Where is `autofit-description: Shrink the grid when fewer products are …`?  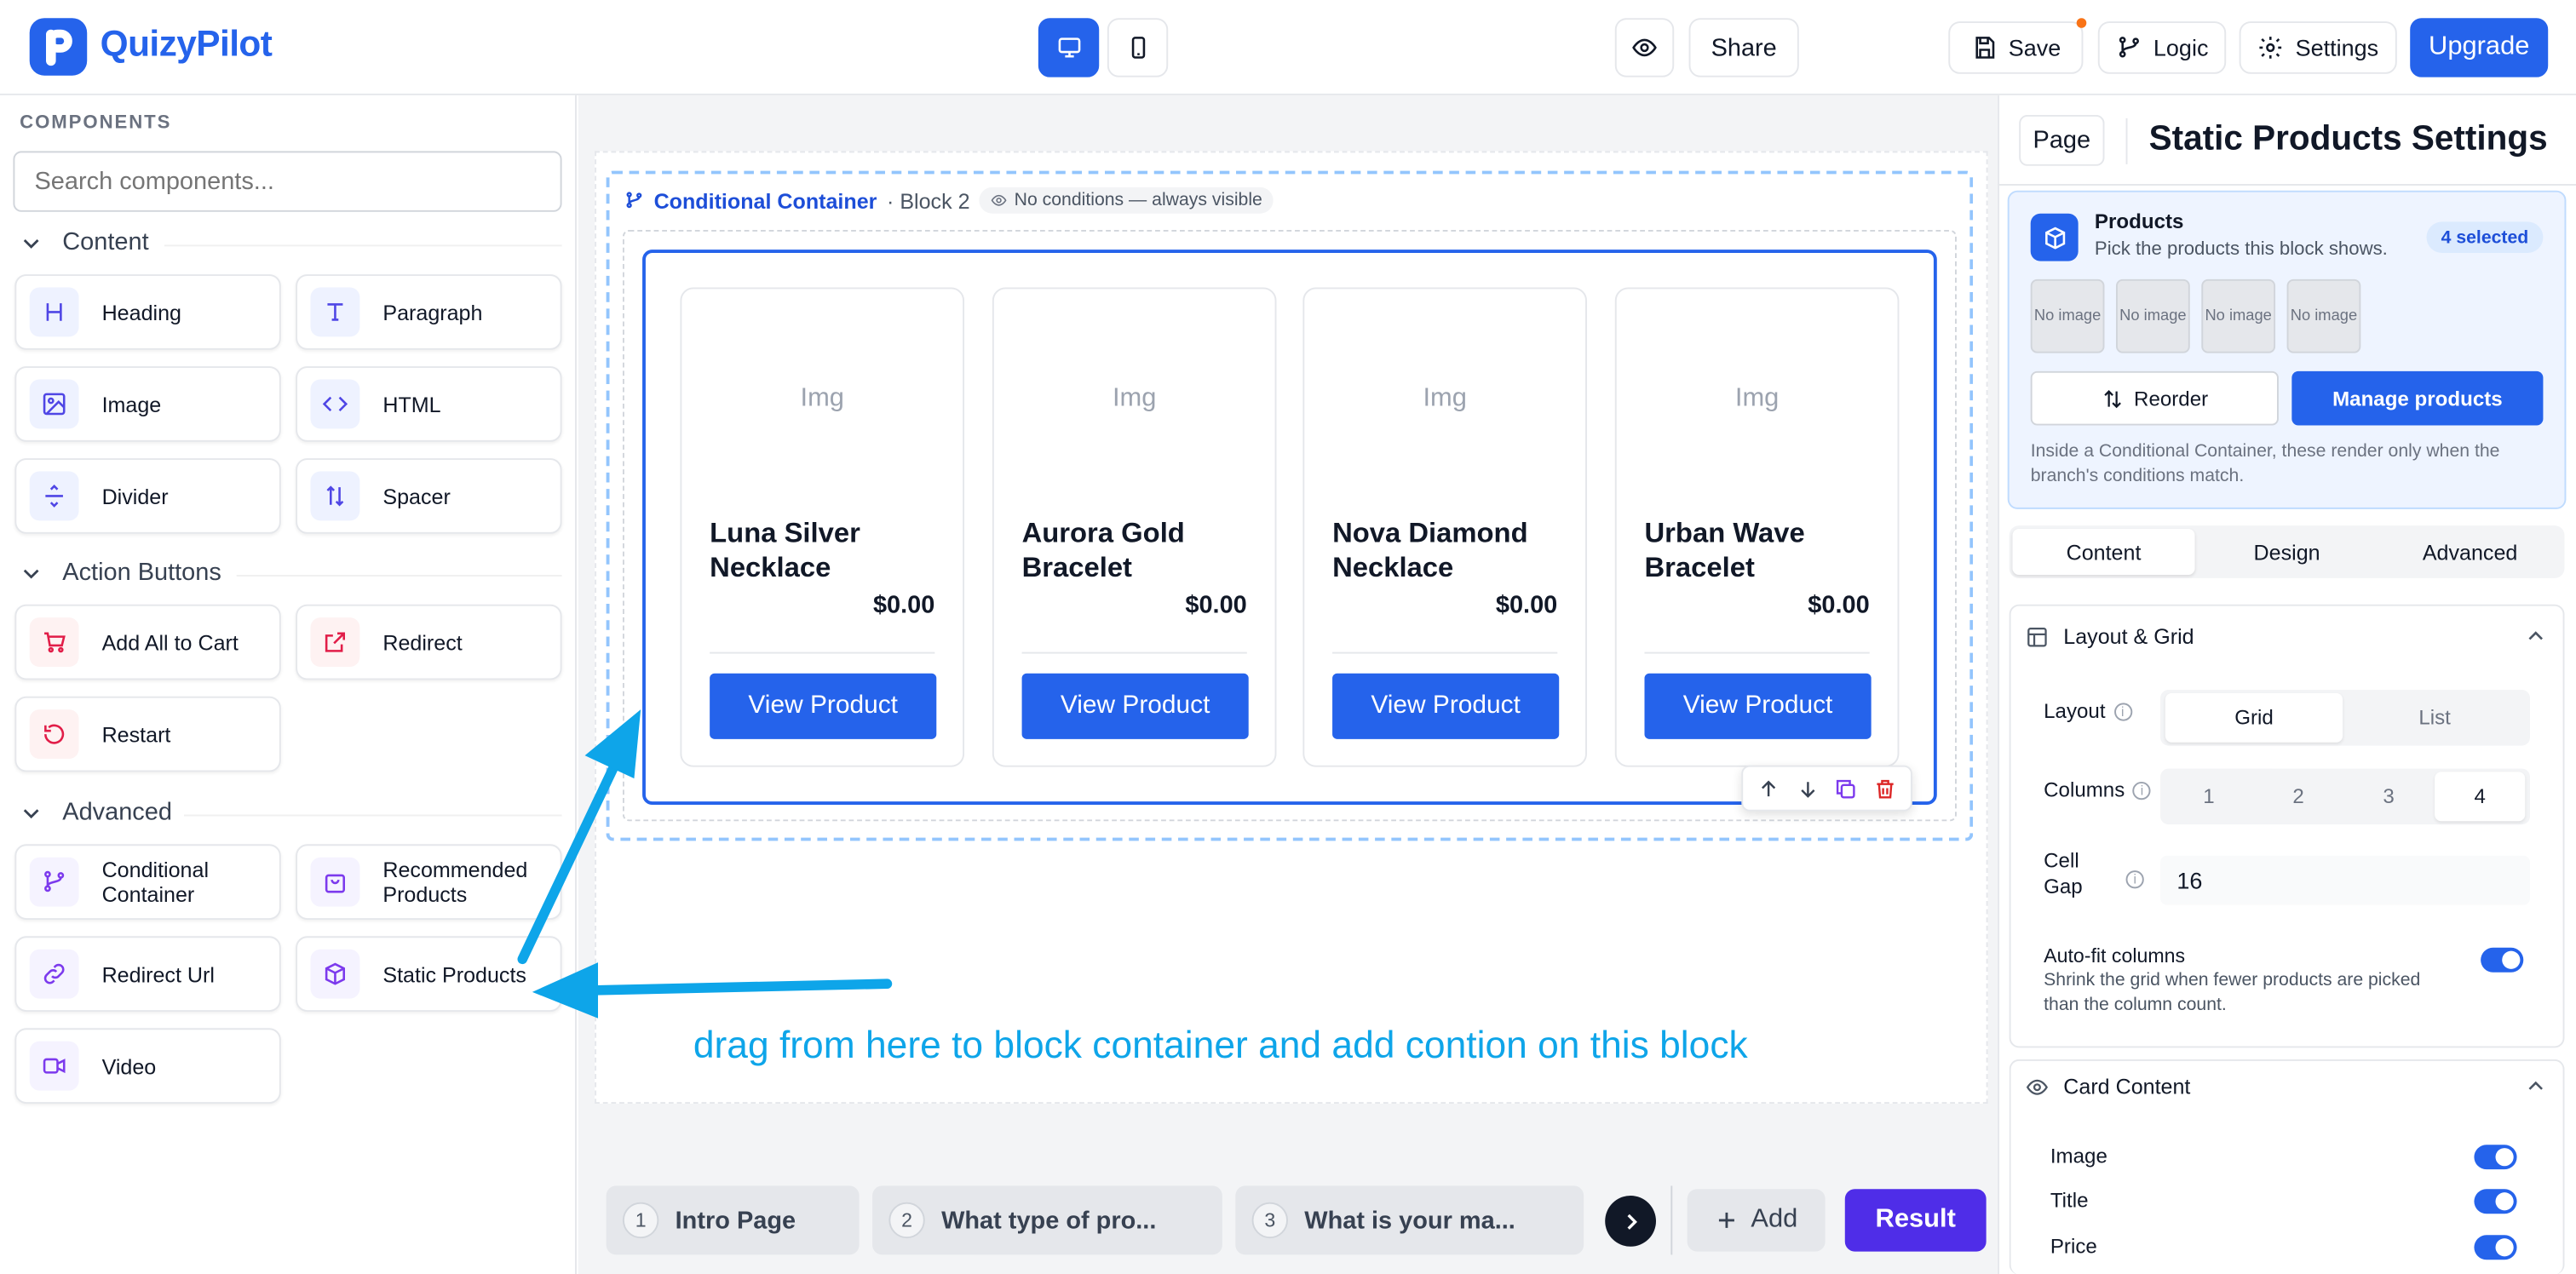
autofit-description: Shrink the grid when fewer products are … is located at coordinates (2232, 992).